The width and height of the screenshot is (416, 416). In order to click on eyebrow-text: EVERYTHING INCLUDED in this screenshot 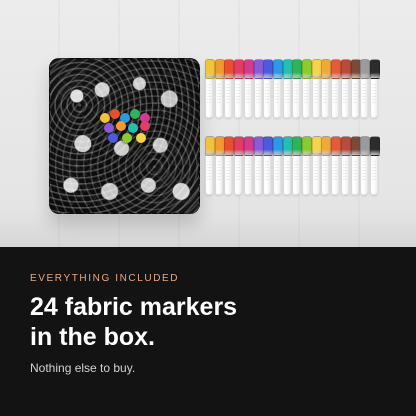, I will do `click(105, 278)`.